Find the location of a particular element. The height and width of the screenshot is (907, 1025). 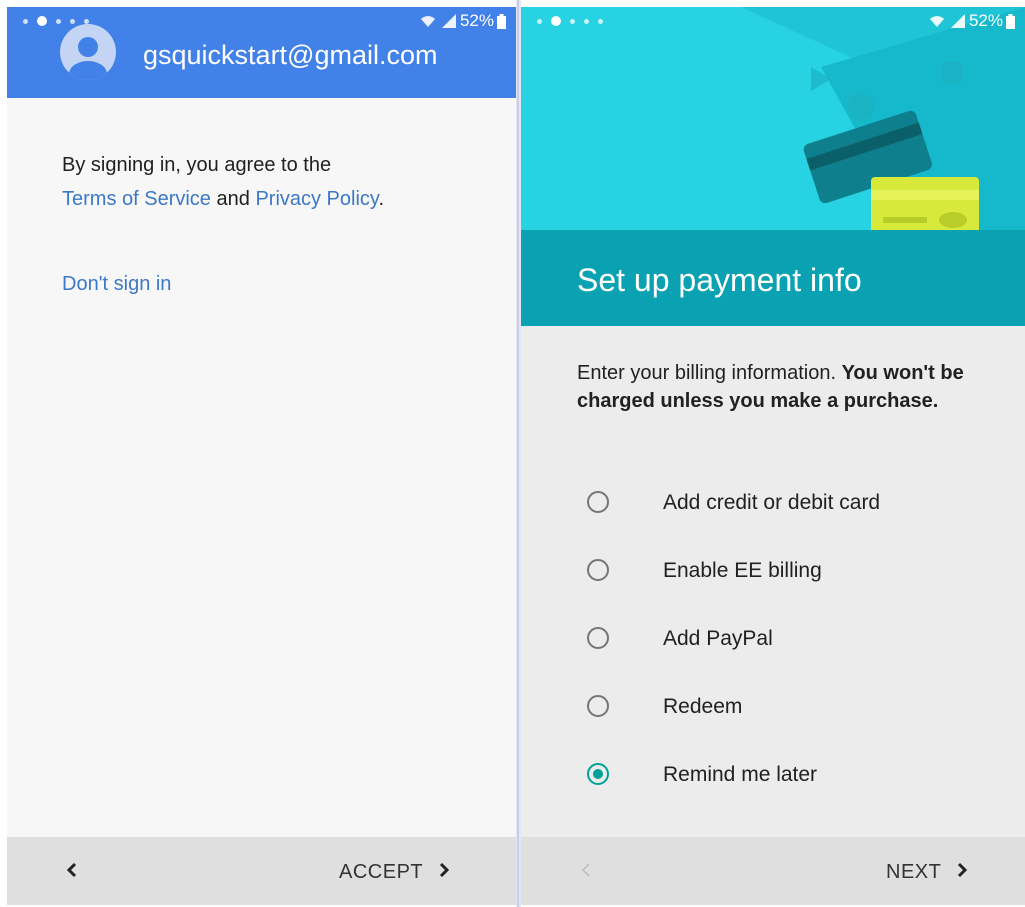

option-label: Remind me later is located at coordinates (740, 774).